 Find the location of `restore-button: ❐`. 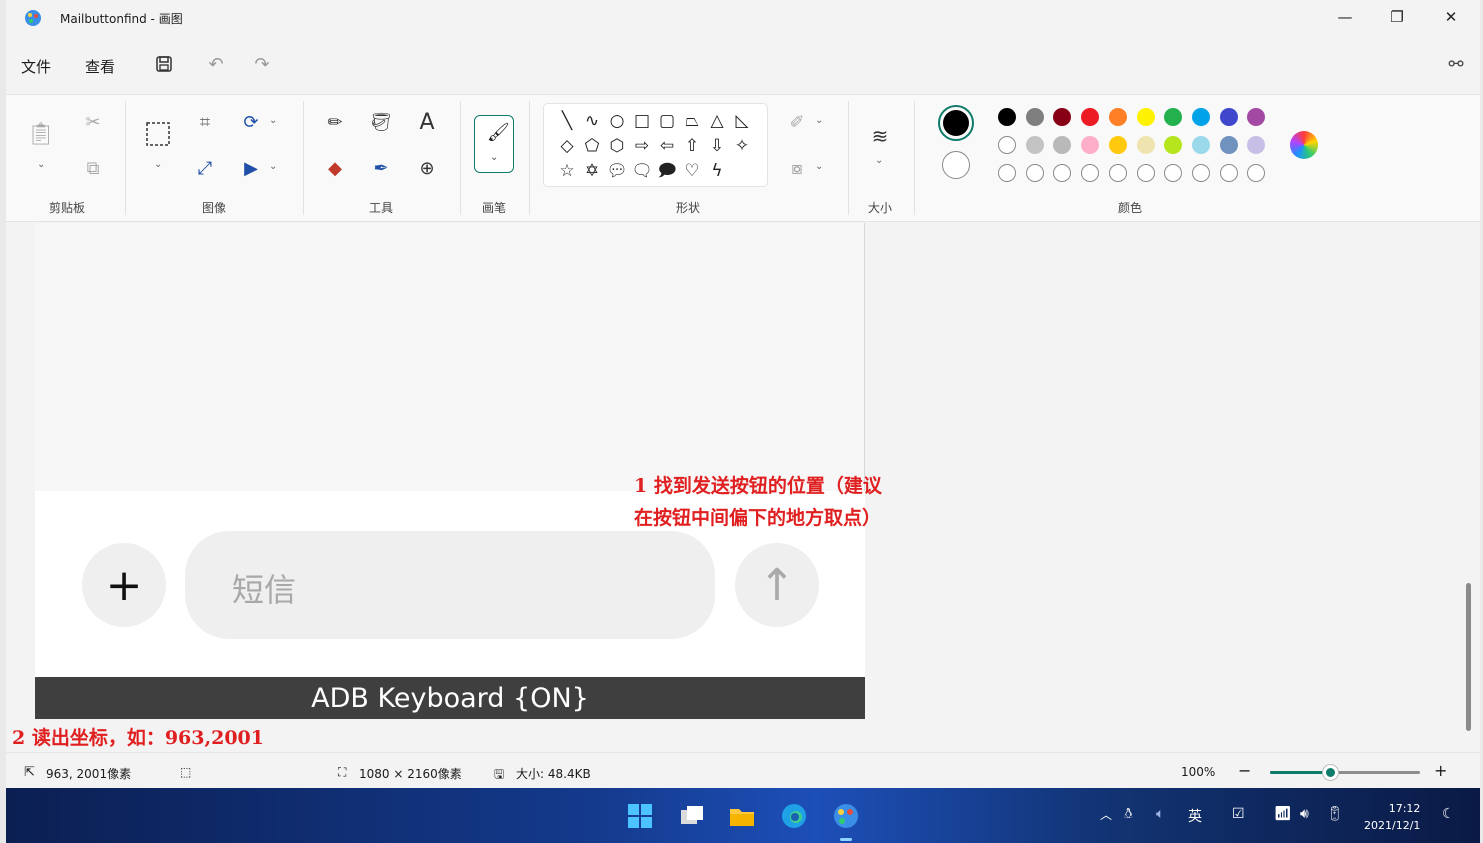

restore-button: ❐ is located at coordinates (1397, 17).